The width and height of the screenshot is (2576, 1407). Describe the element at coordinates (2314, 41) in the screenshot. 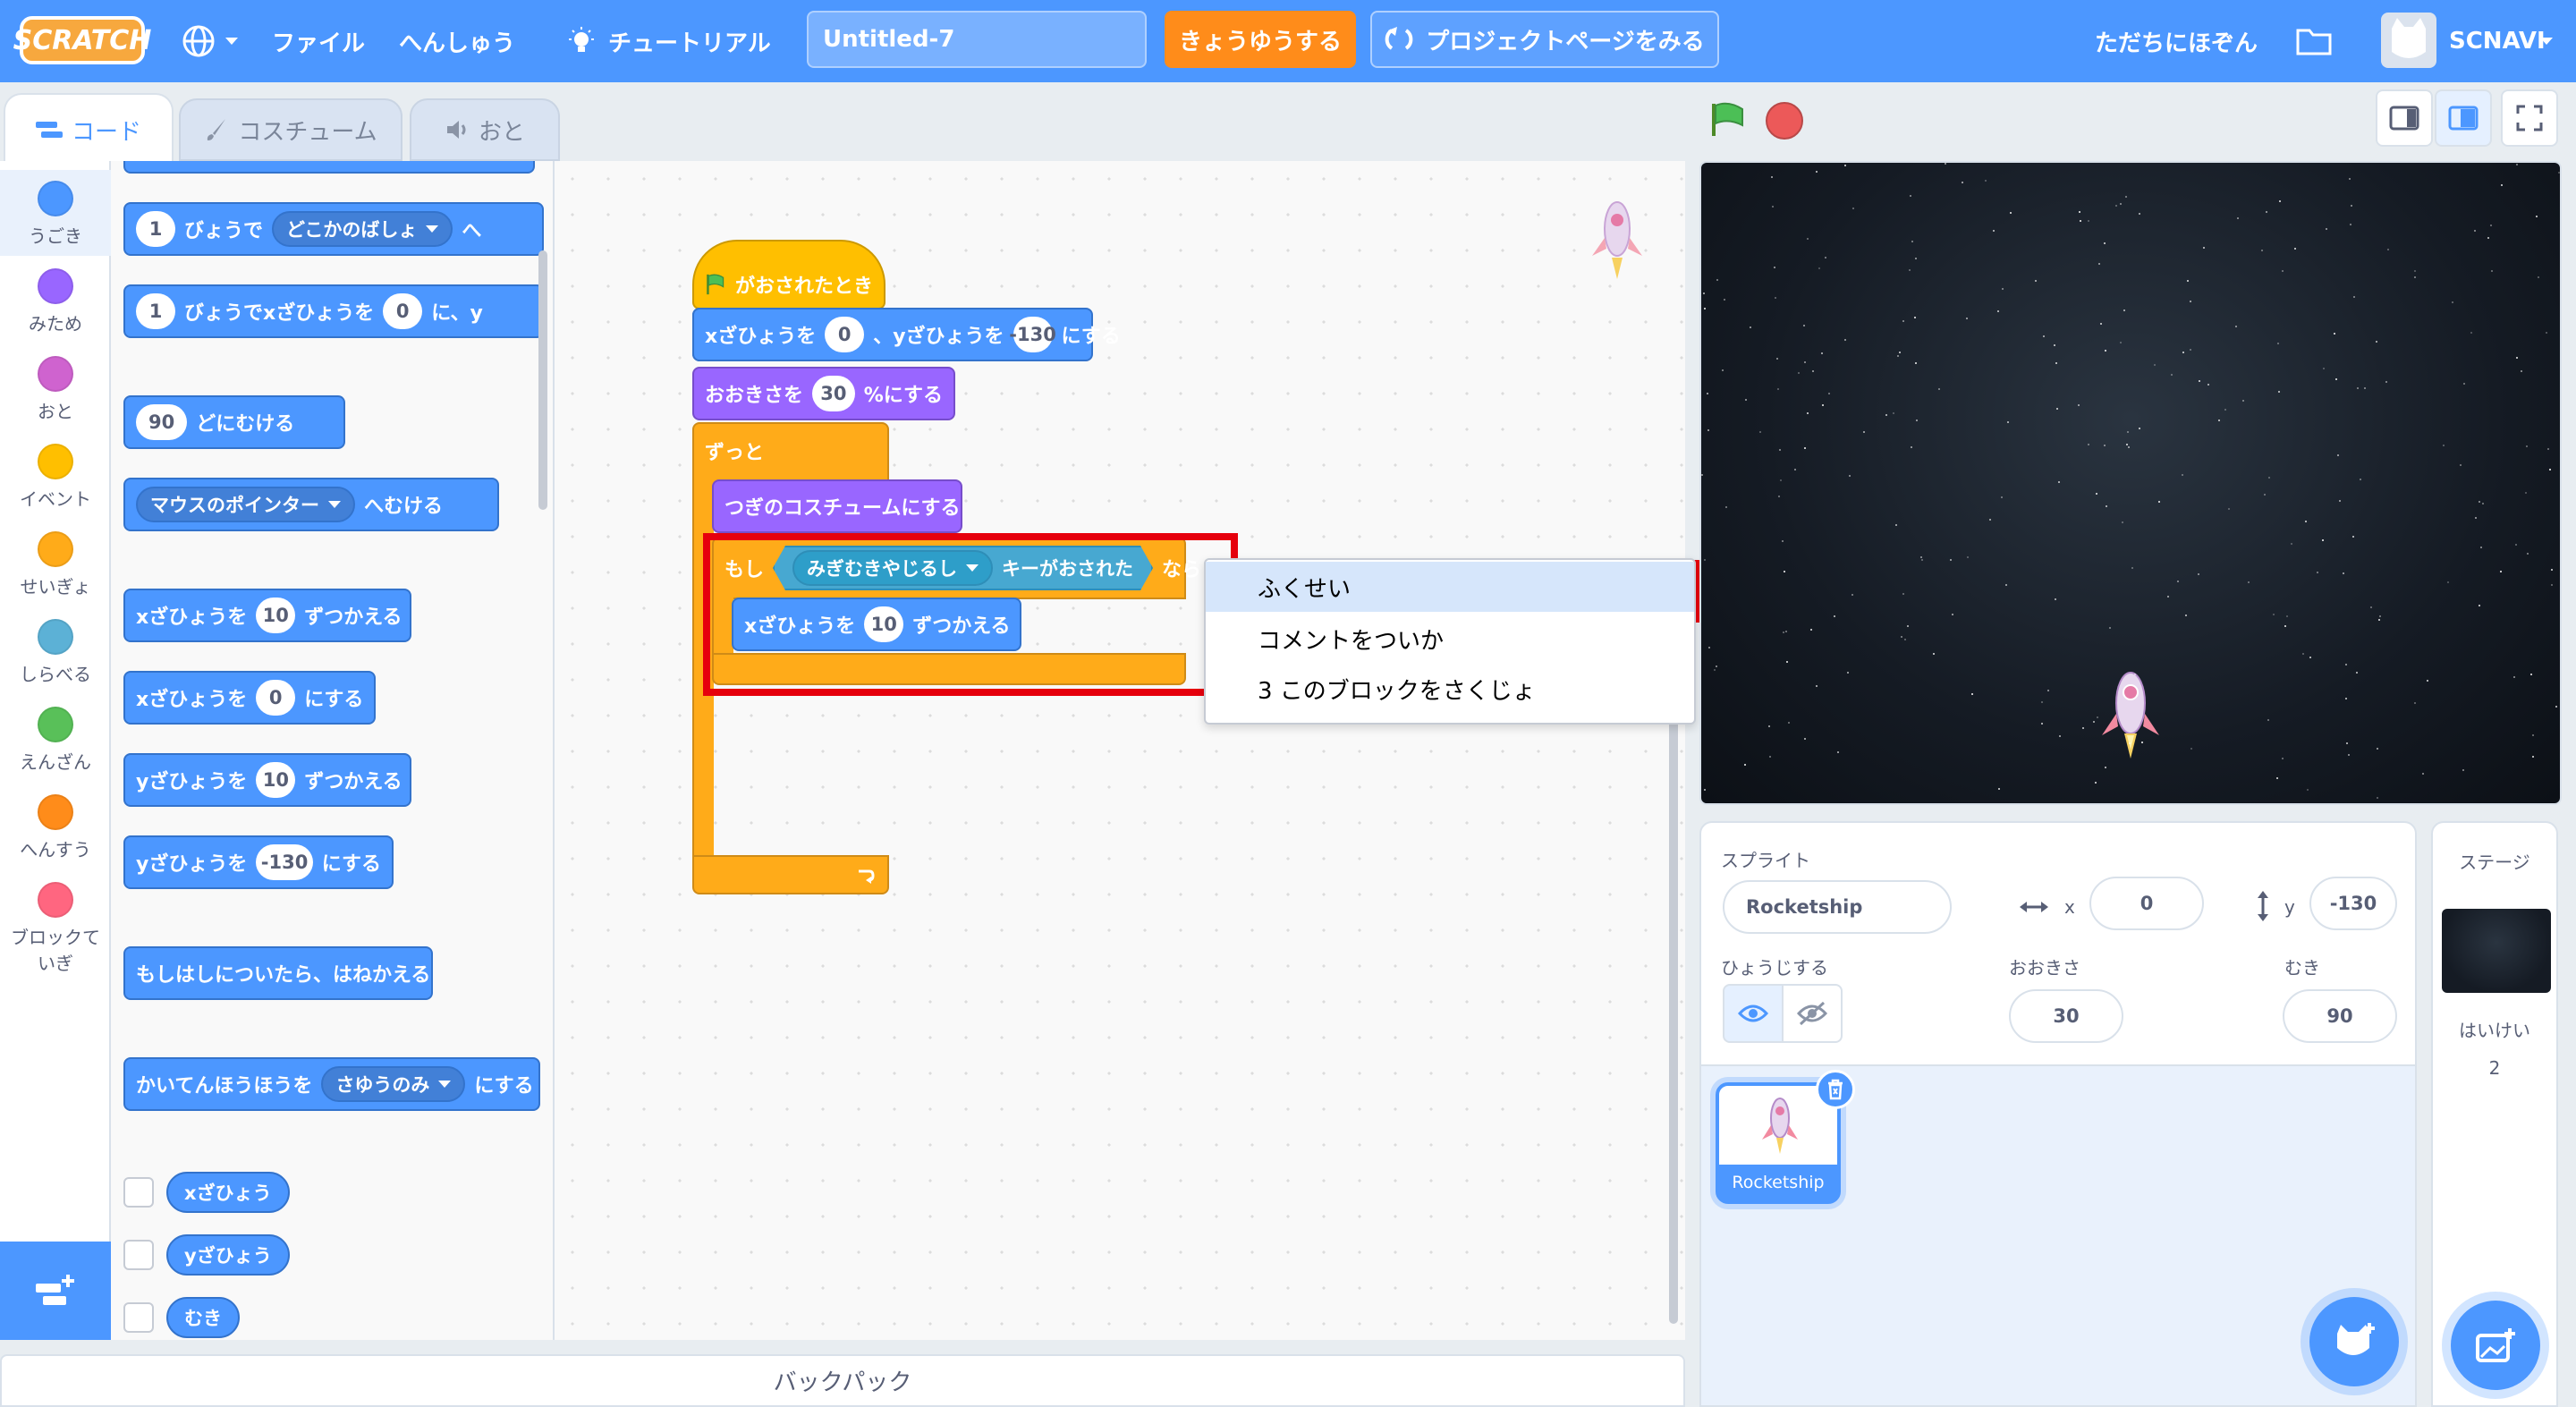

I see `my-stuff-button` at that location.